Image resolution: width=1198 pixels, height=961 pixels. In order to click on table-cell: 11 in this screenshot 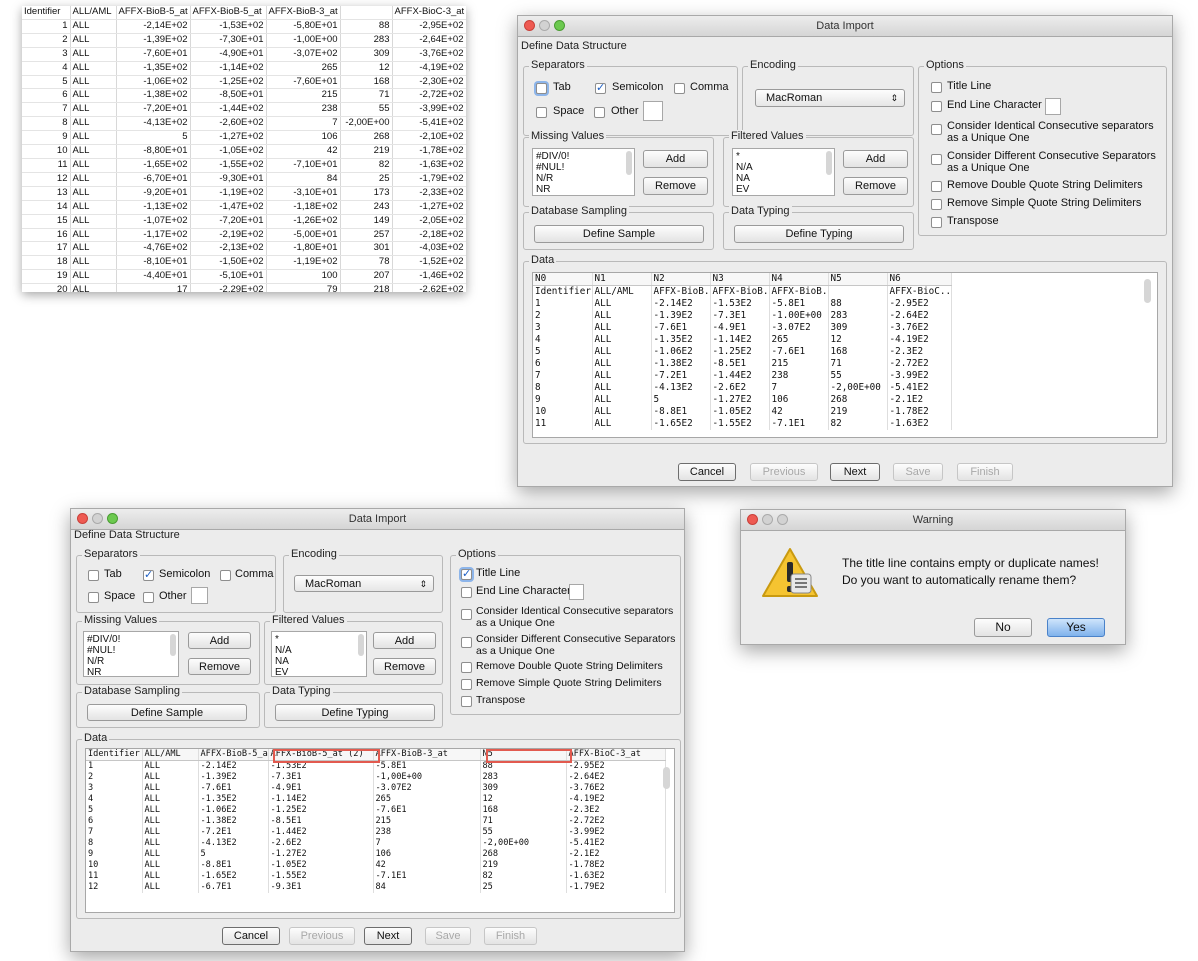, I will do `click(46, 165)`.